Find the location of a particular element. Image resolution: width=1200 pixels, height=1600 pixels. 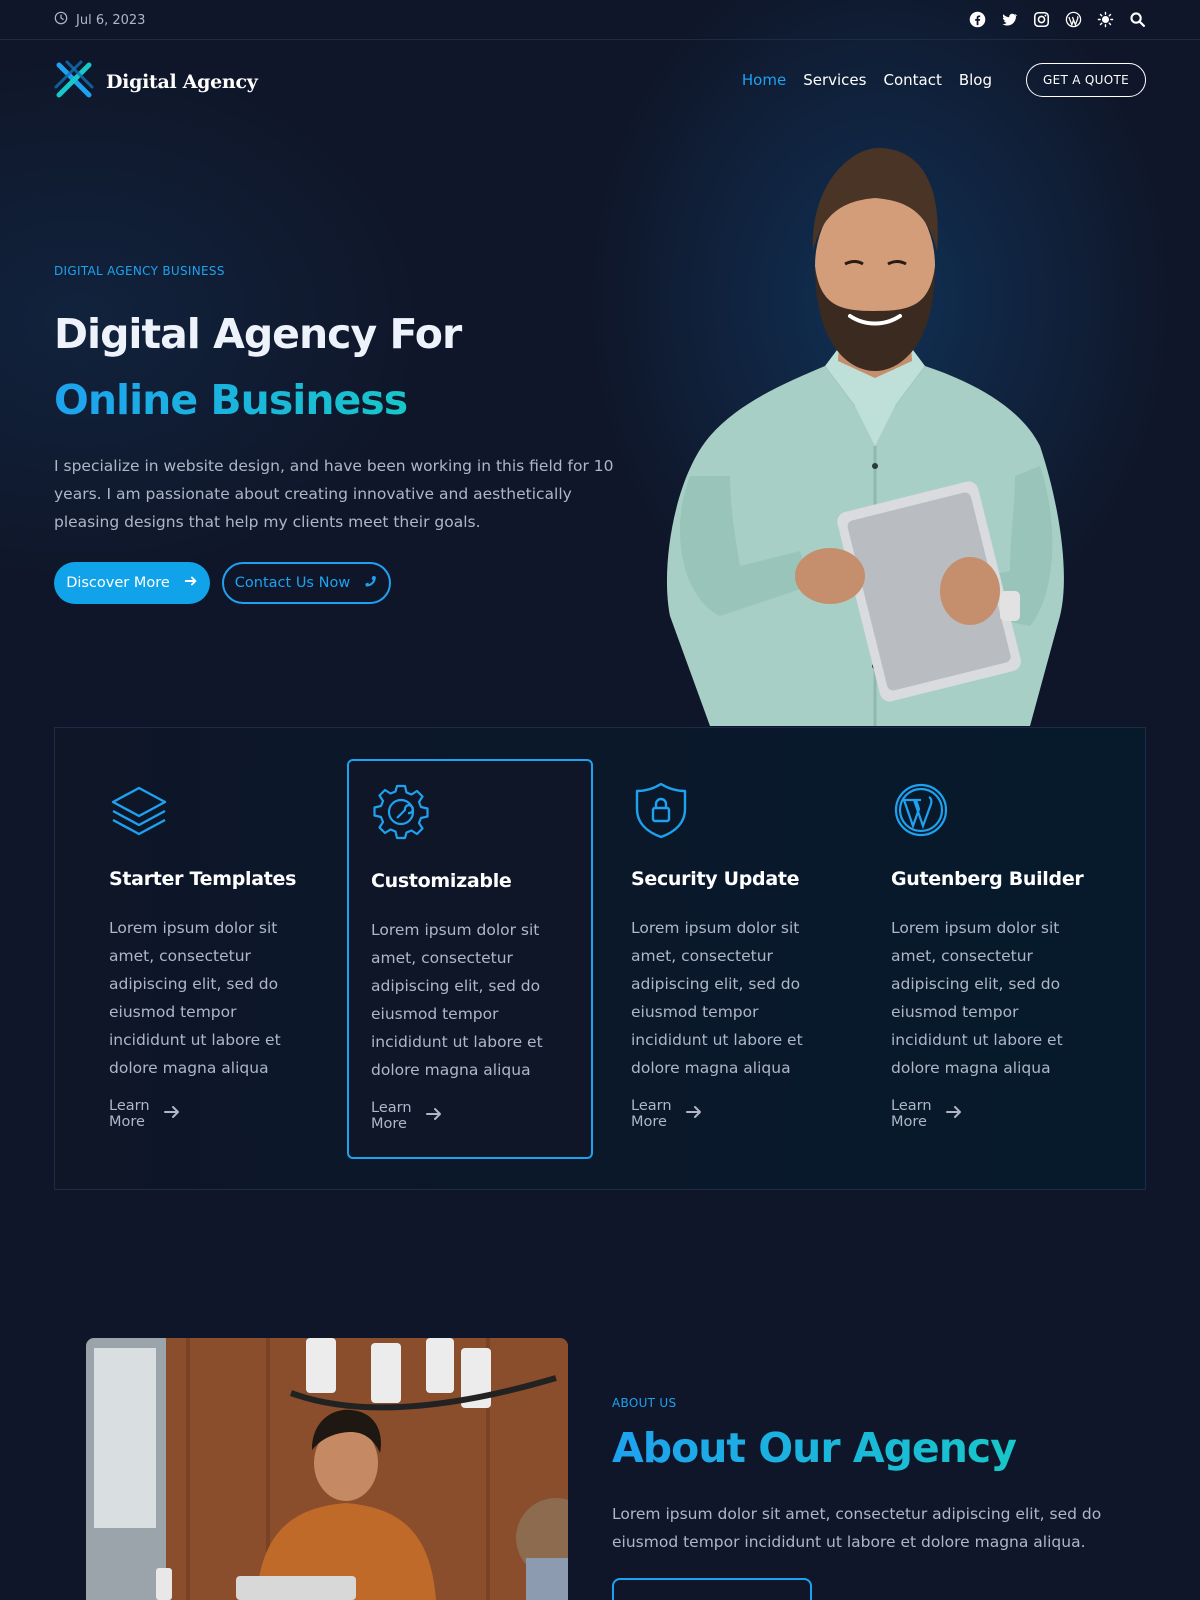

discover-more-button: Discover More is located at coordinates (132, 583).